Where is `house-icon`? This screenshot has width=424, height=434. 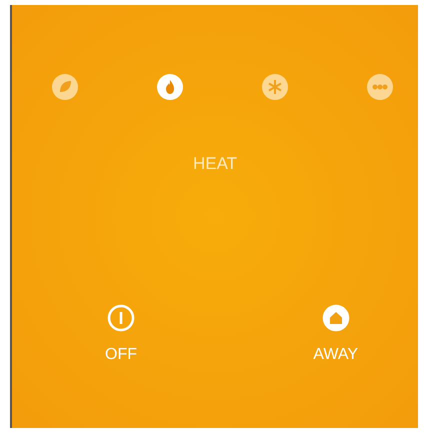
house-icon is located at coordinates (336, 318).